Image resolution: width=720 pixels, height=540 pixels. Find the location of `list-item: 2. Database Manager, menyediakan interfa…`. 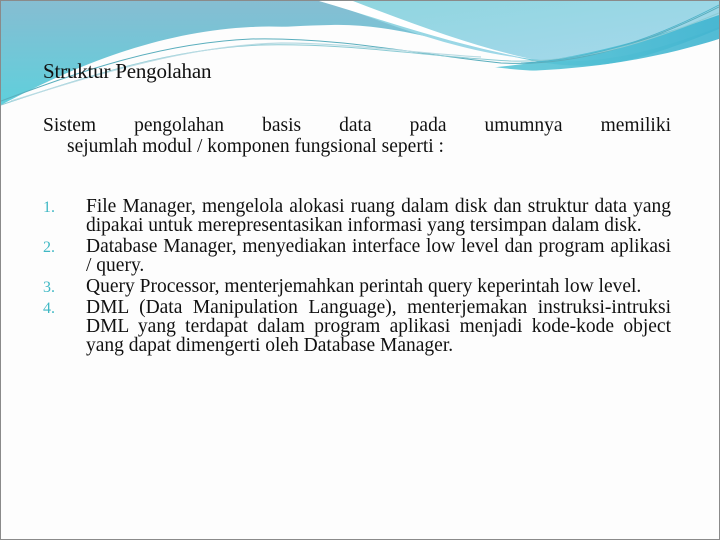

list-item: 2. Database Manager, menyediakan interfa… is located at coordinates (357, 256).